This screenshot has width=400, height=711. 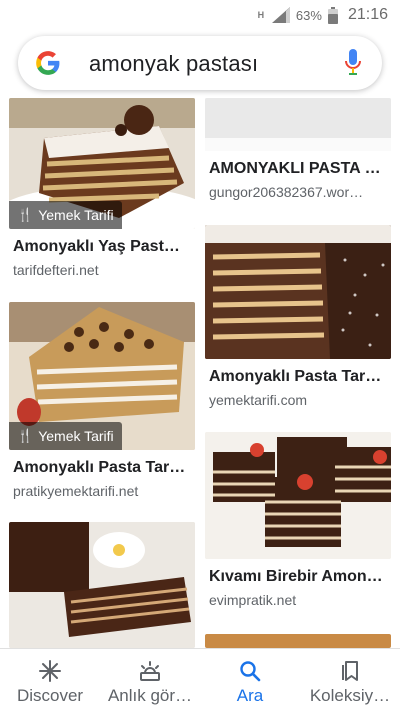 What do you see at coordinates (103, 491) in the screenshot?
I see `result-source: pratikyemektarifi.net` at bounding box center [103, 491].